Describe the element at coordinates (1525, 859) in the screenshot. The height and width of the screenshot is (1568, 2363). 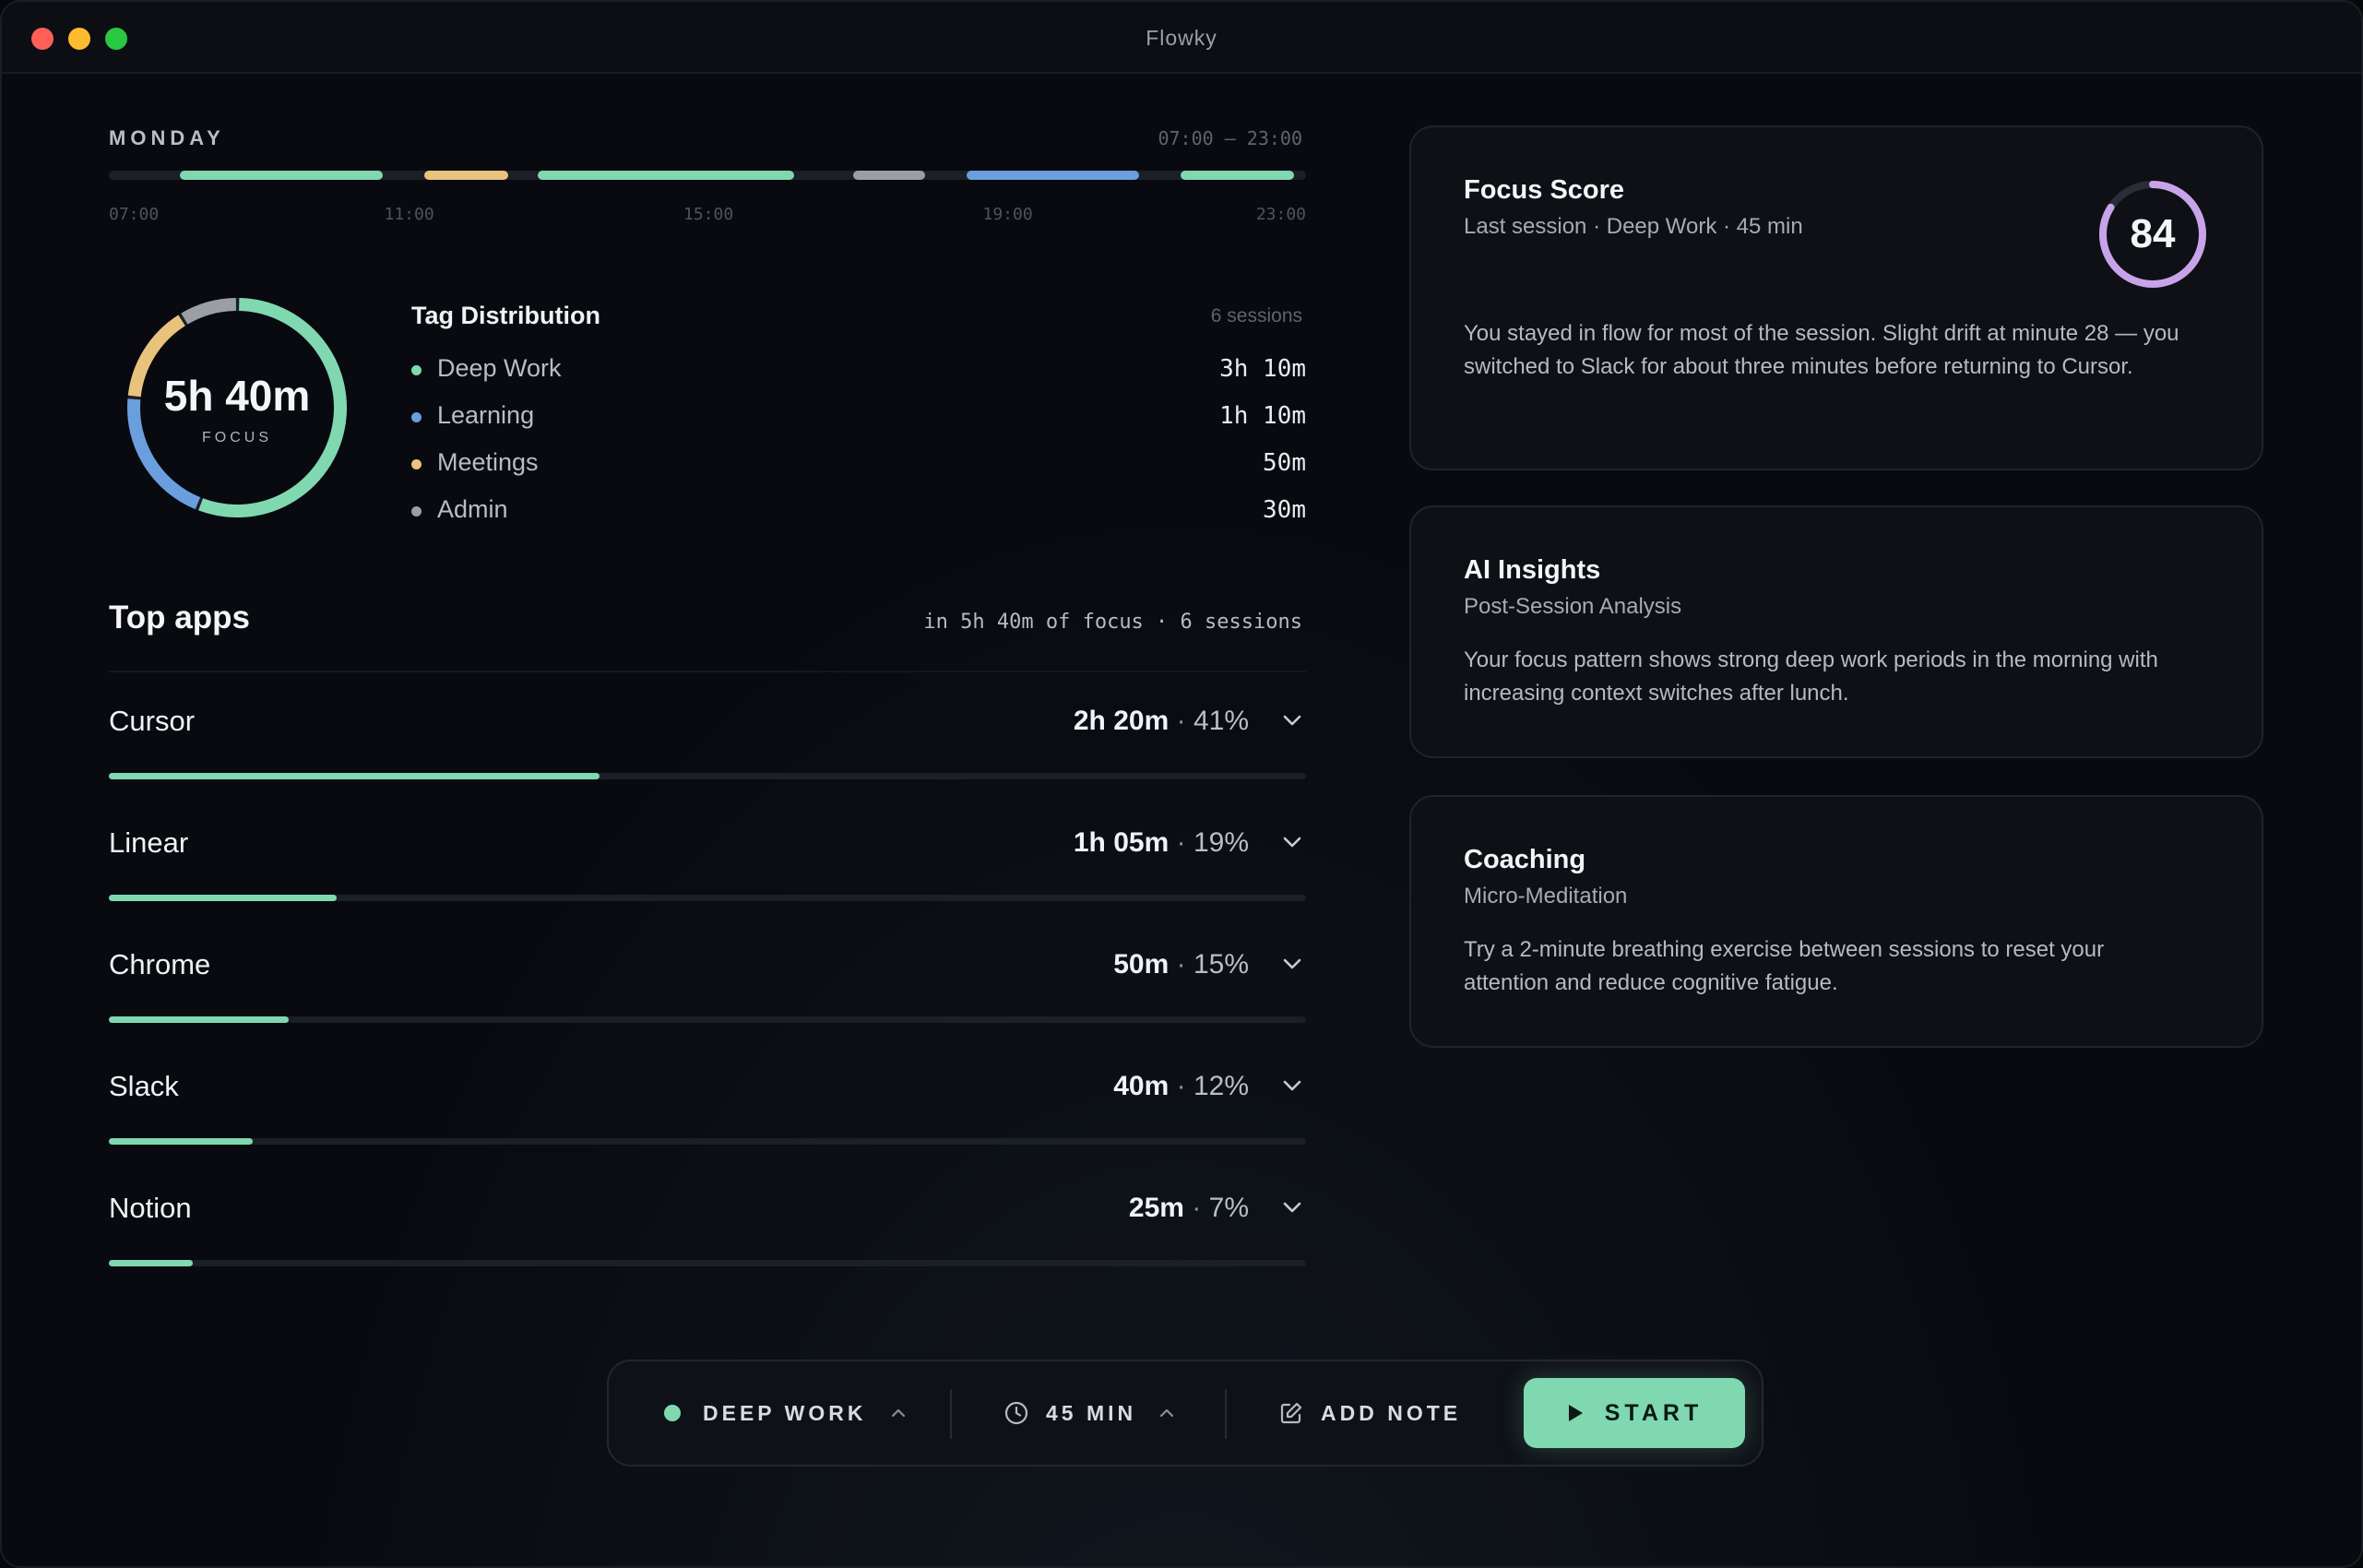
I see `coaching-title: Coaching` at that location.